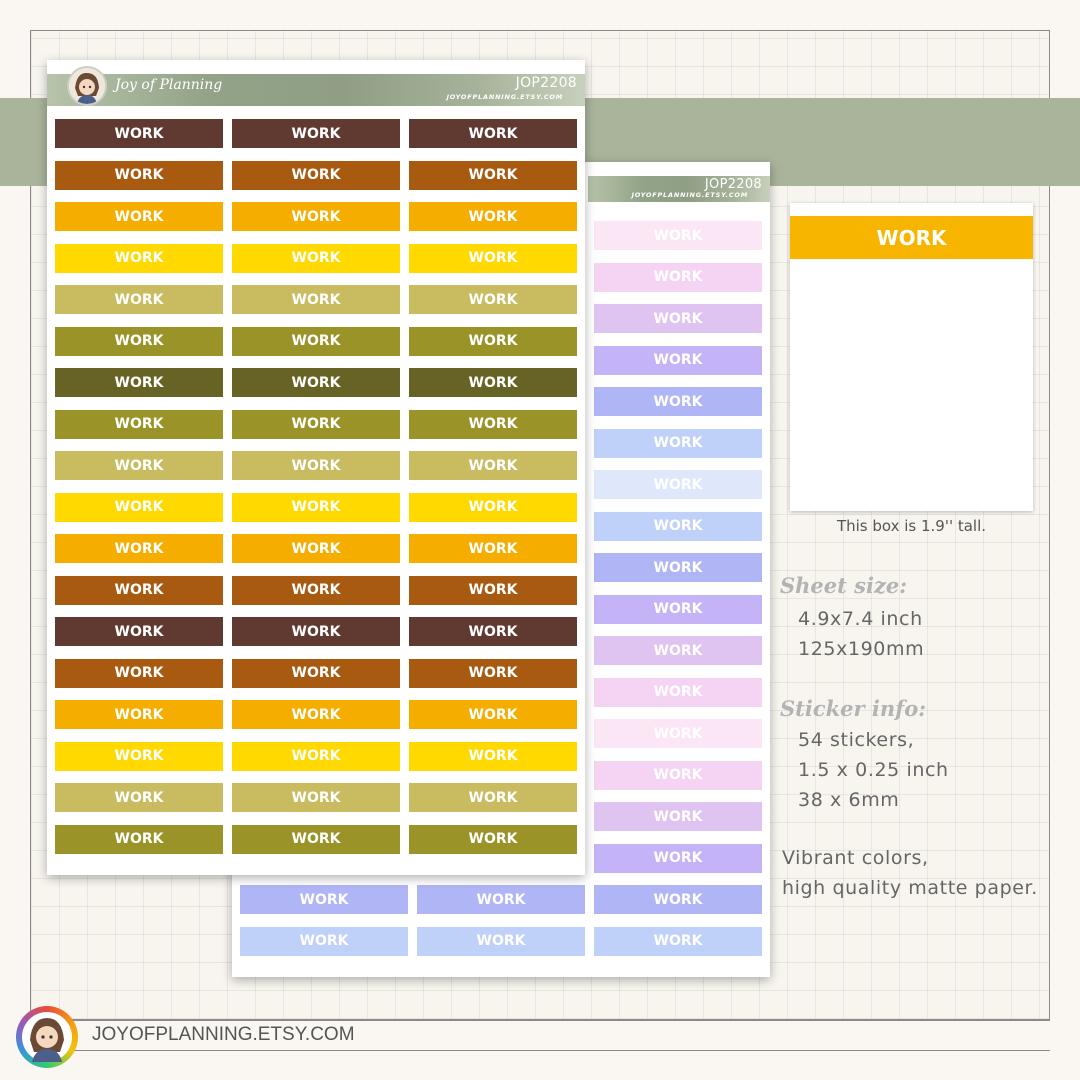 This screenshot has height=1080, width=1080. What do you see at coordinates (849, 800) in the screenshot?
I see `sticker-info-line: 38 x 6mm` at bounding box center [849, 800].